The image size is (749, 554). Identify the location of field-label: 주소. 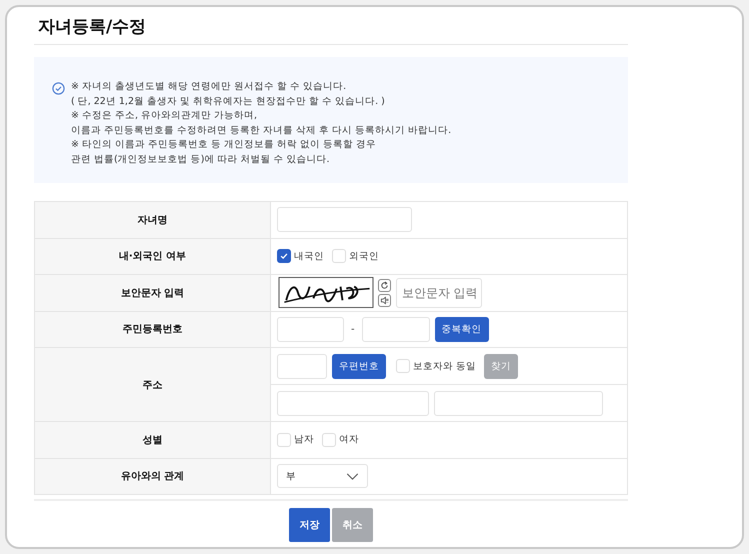
(152, 385).